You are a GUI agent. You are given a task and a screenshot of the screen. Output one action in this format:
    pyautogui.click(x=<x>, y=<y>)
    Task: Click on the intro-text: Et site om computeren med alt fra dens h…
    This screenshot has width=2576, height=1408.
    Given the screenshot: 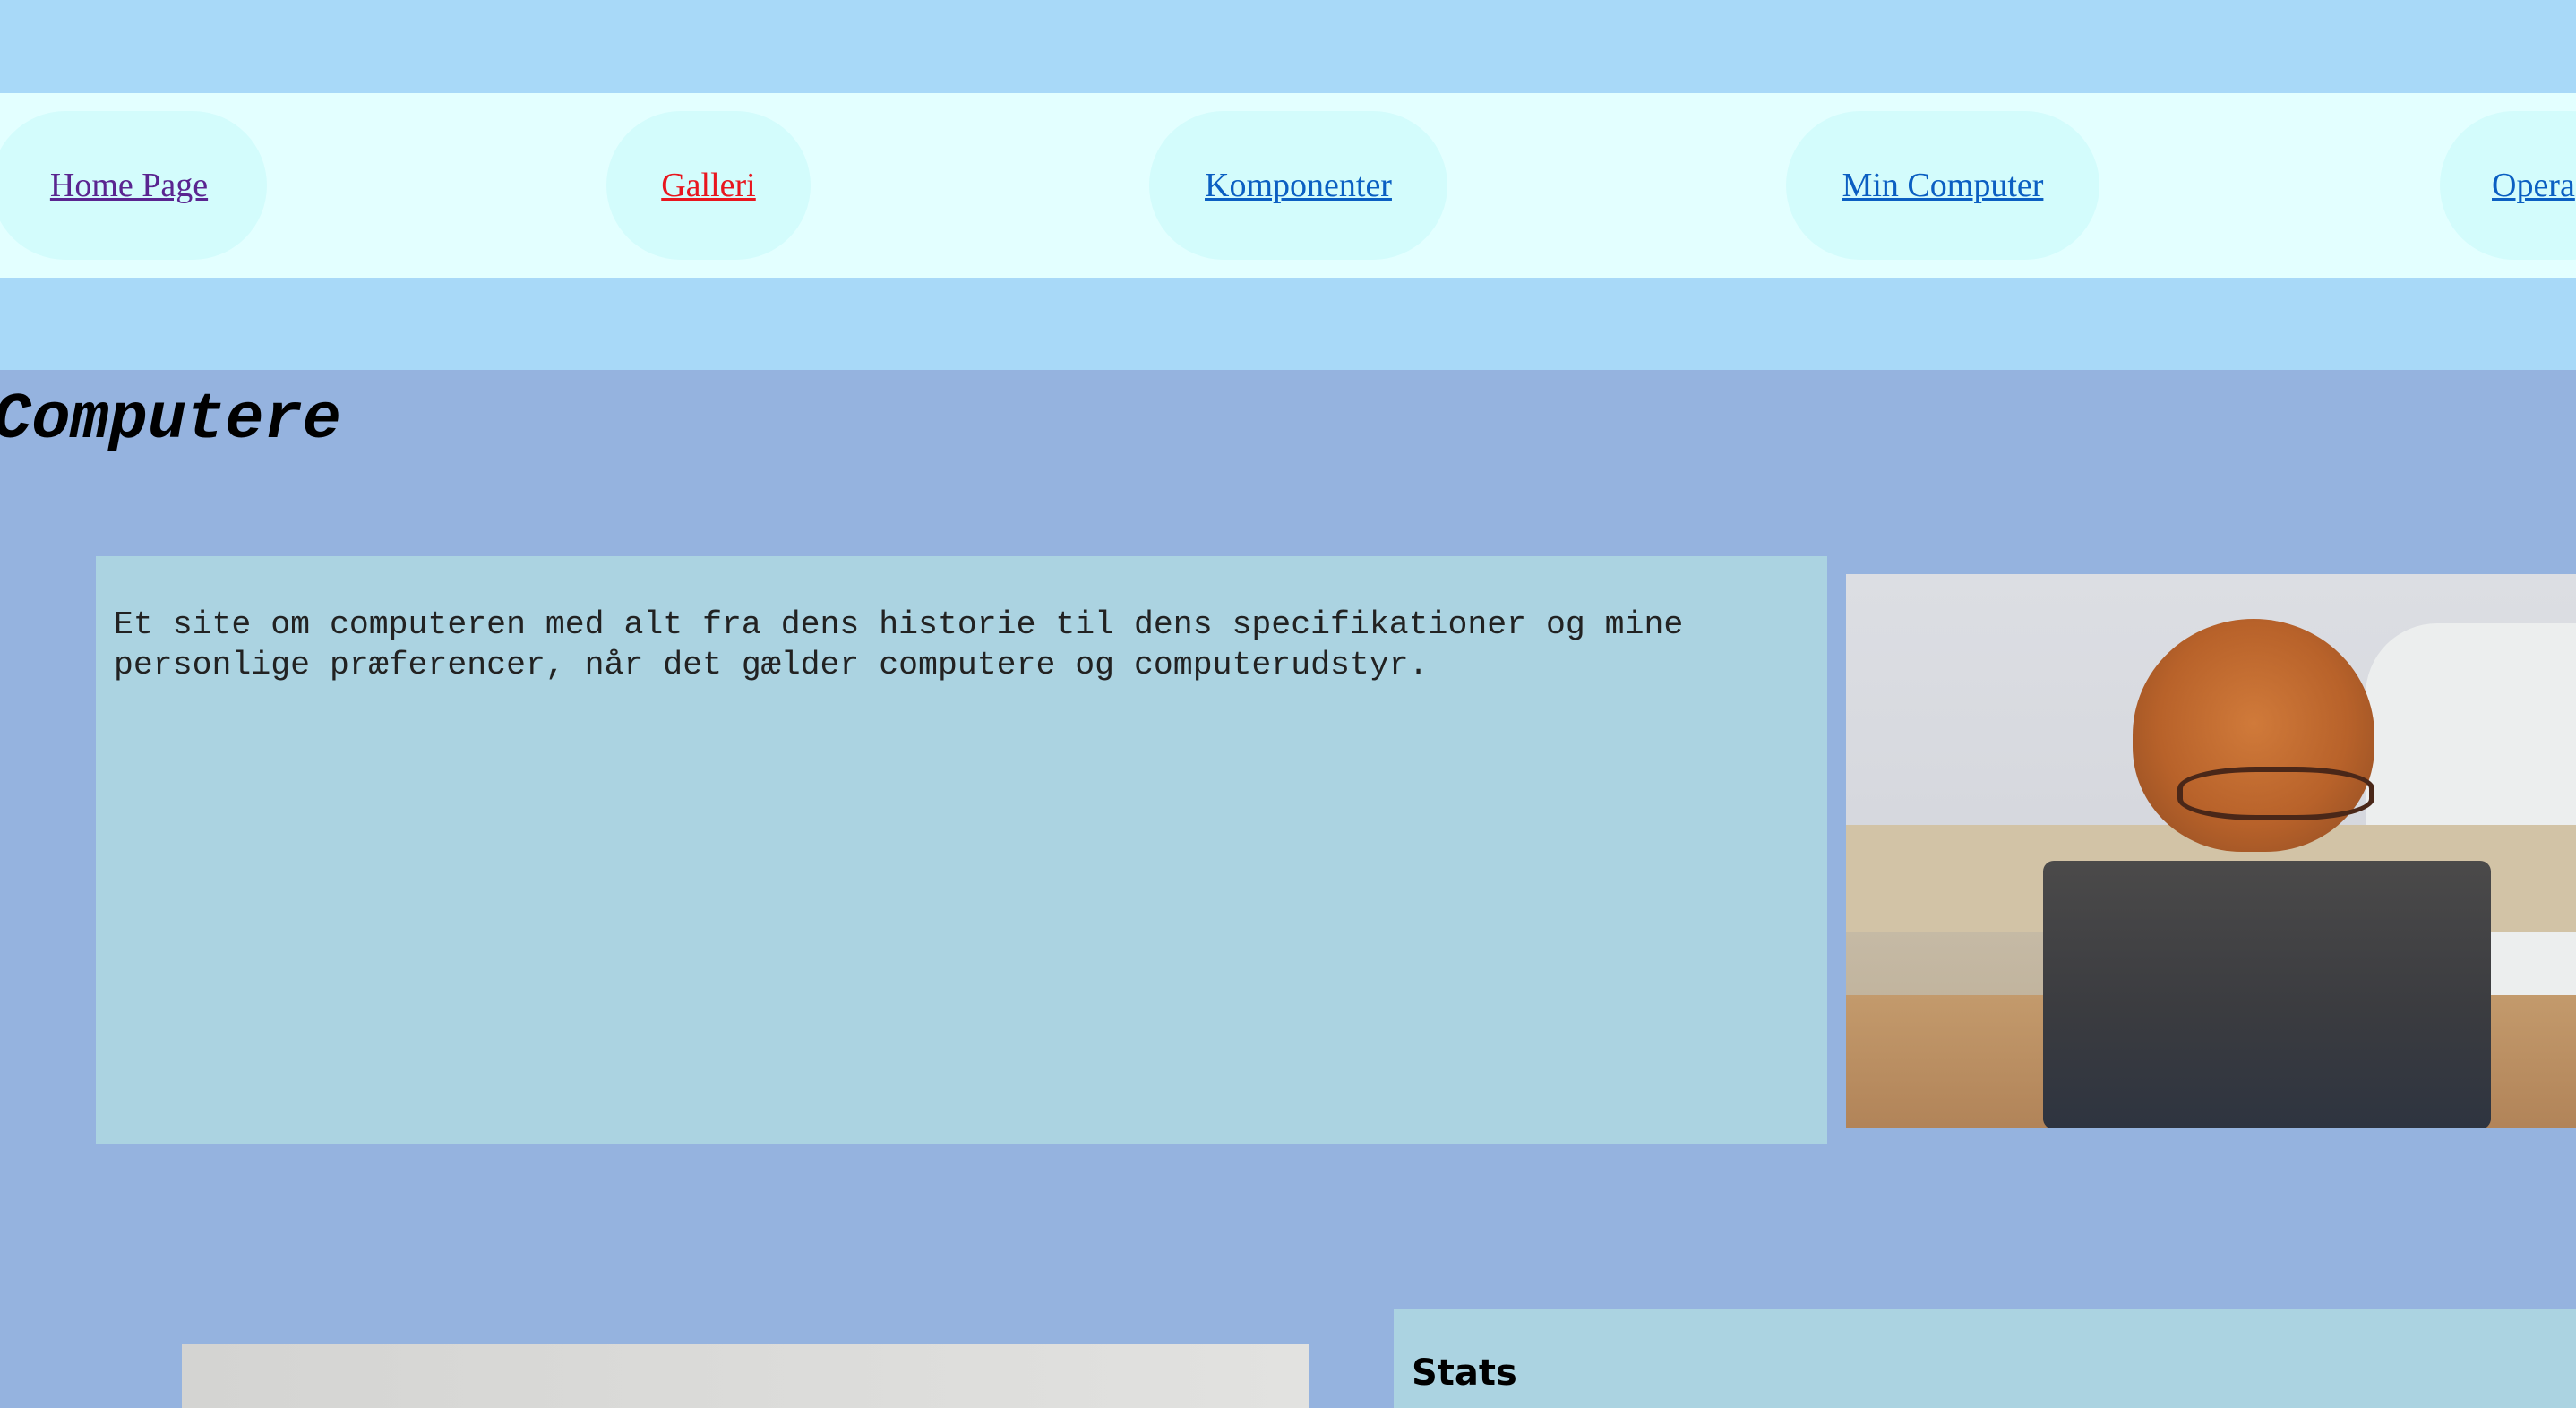 What is the action you would take?
    pyautogui.click(x=899, y=644)
    